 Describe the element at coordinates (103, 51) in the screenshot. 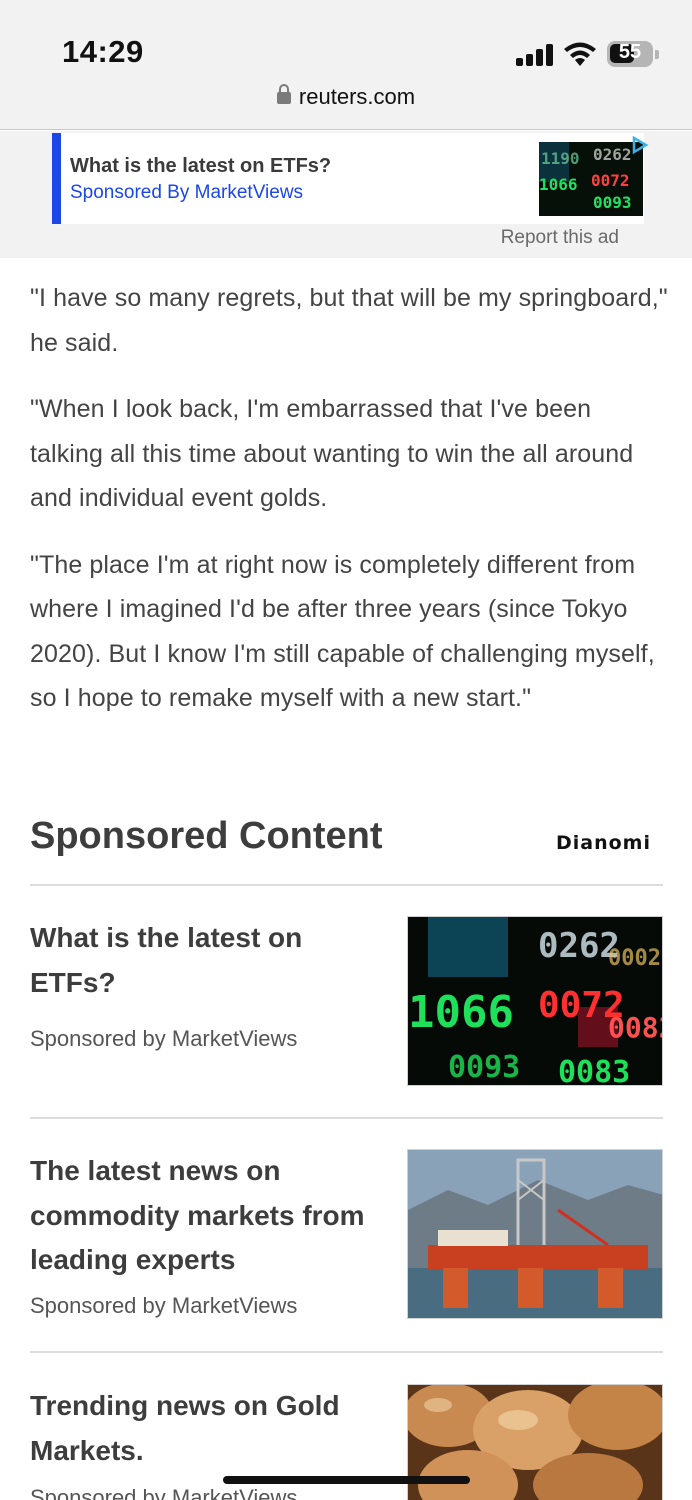

I see `status-time: 14:29` at that location.